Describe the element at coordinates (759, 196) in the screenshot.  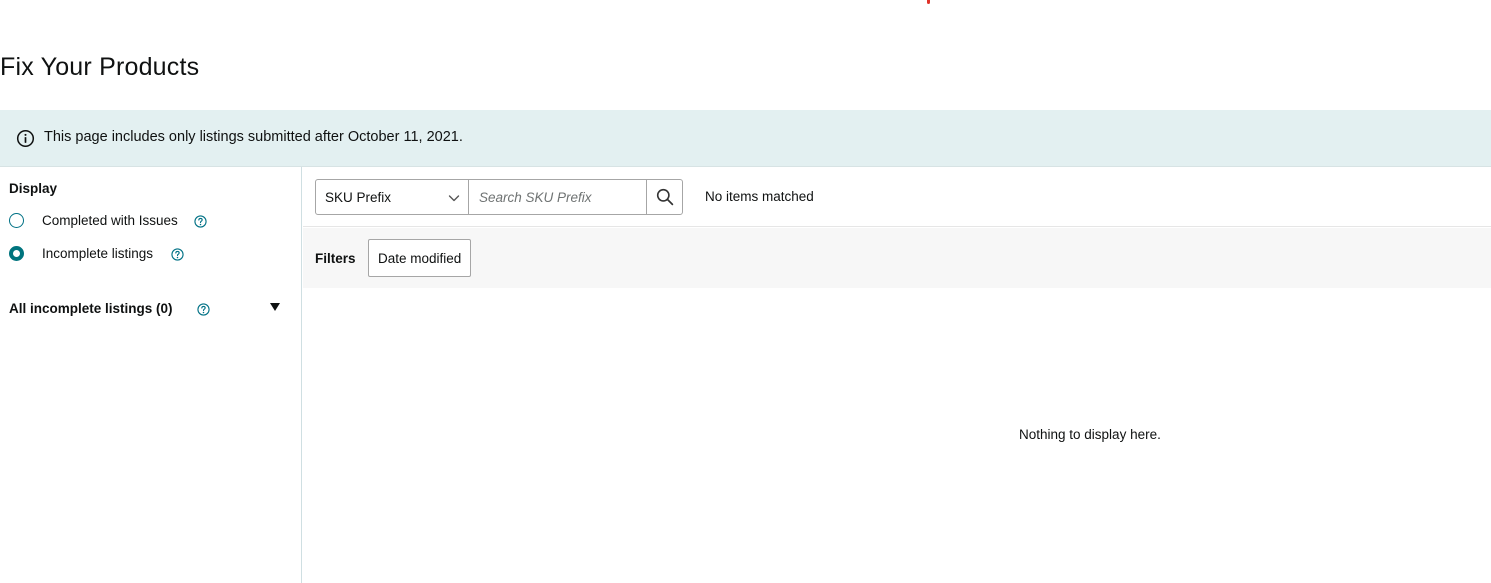
I see `result-count-text: No items matched` at that location.